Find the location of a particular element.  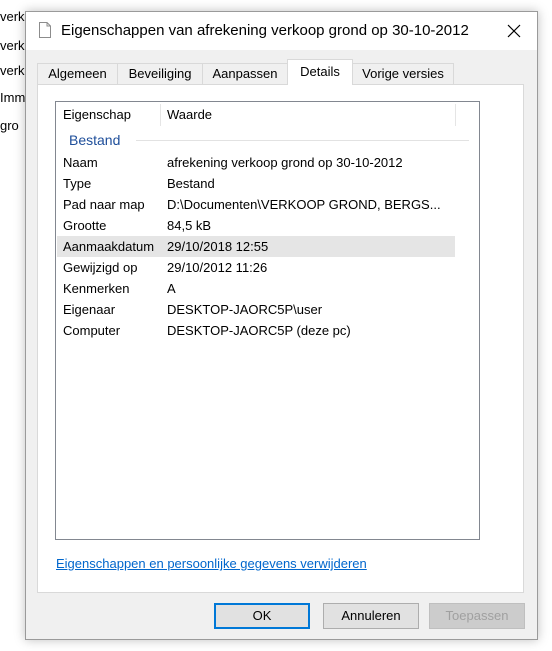

property-value: A is located at coordinates (171, 288).